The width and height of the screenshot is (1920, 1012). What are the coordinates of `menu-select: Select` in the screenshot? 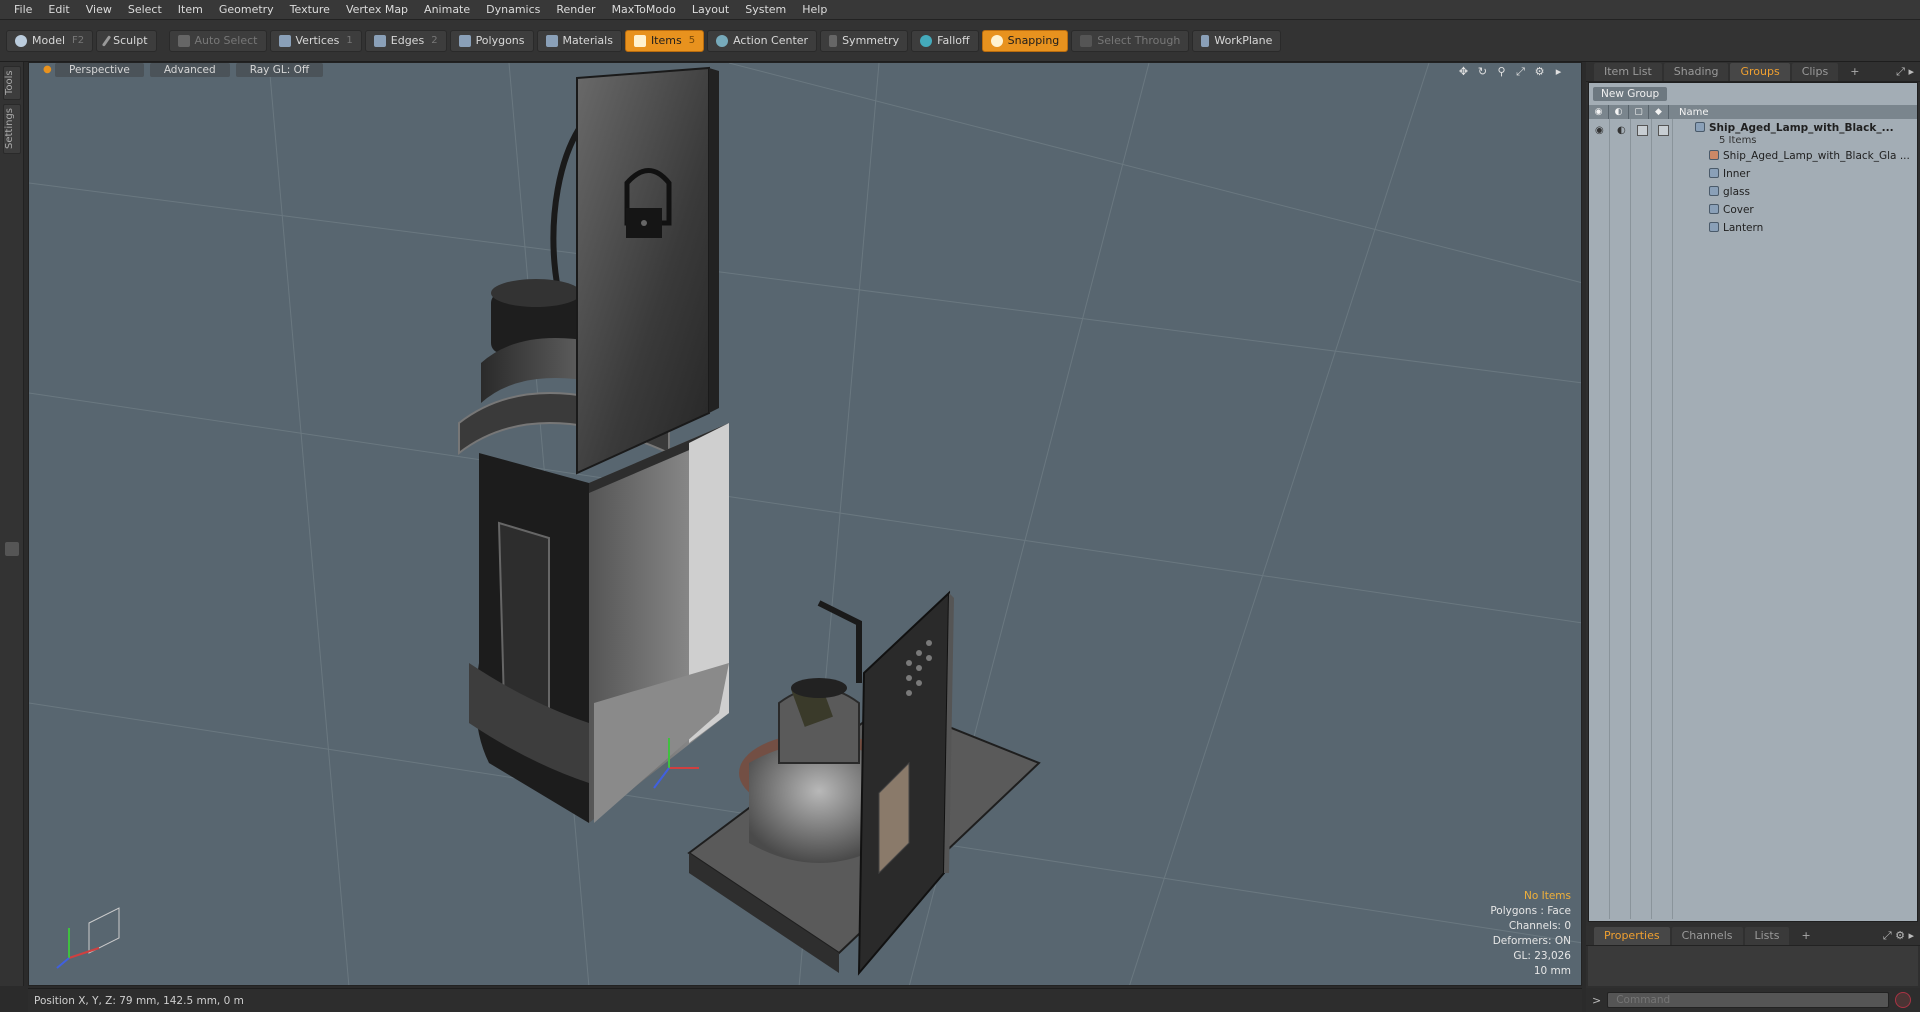 It's located at (145, 10).